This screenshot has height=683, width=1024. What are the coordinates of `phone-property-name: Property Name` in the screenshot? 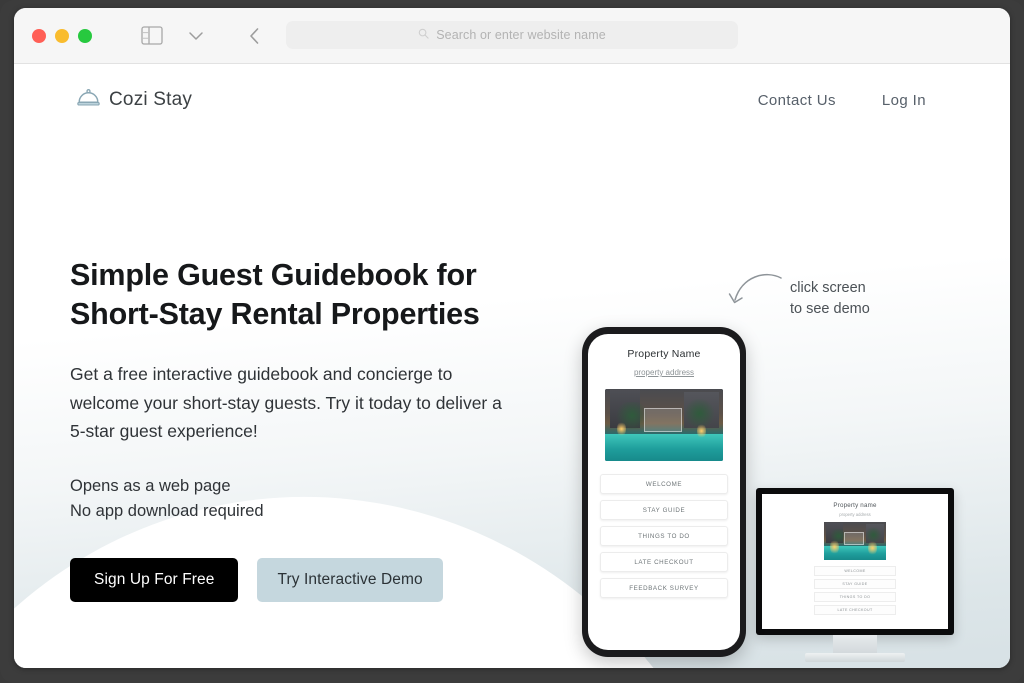 It's located at (664, 354).